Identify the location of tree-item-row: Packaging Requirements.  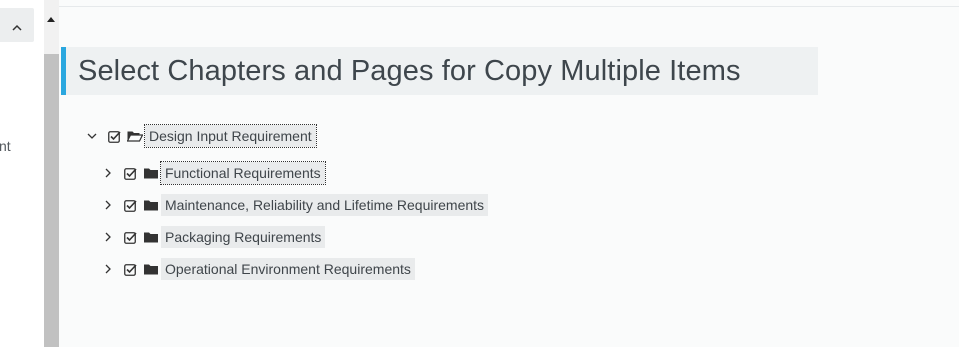
(213, 237).